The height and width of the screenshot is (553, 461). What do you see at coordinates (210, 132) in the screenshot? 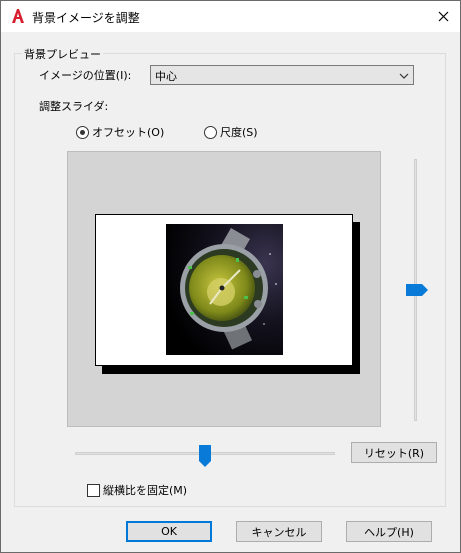
I see `radio-scale-indicator` at bounding box center [210, 132].